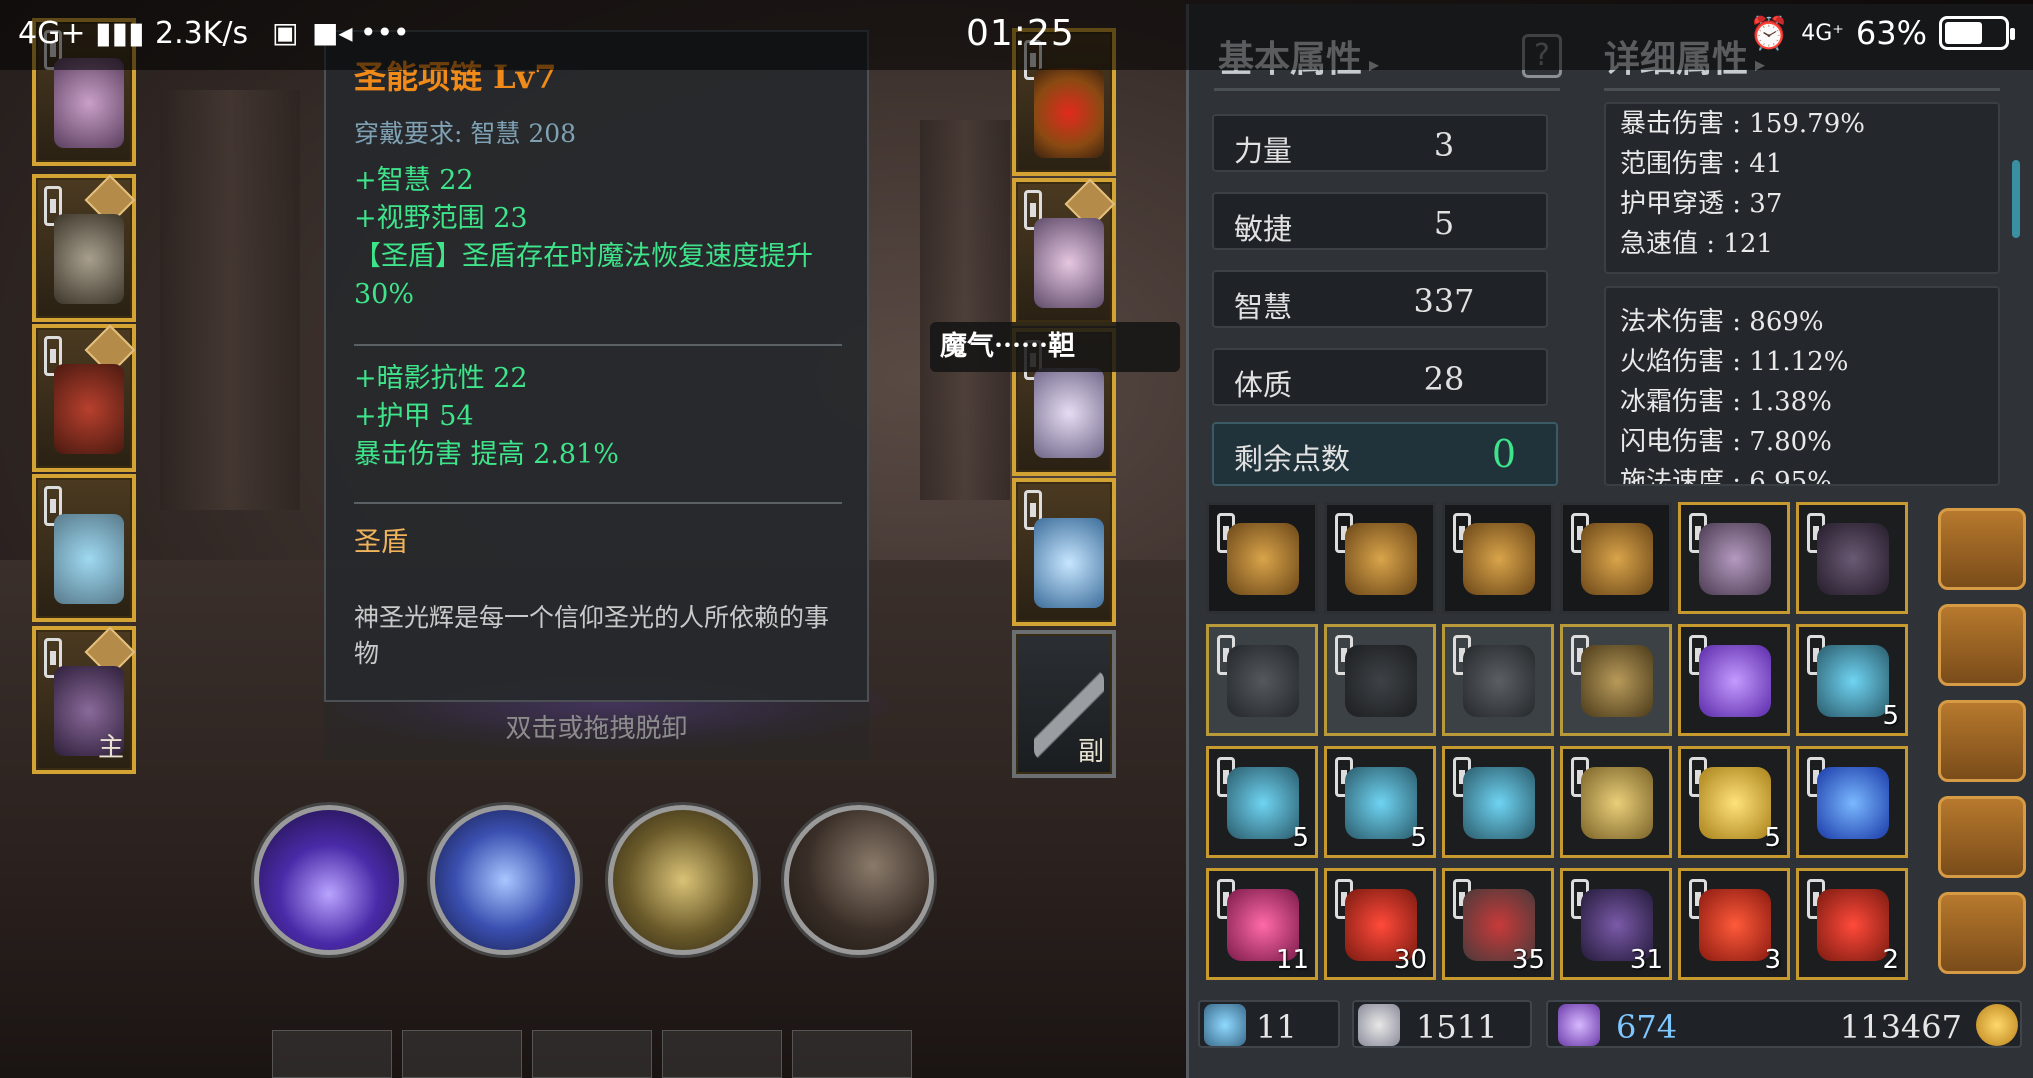  What do you see at coordinates (1701, 204) in the screenshot?
I see `detail-stat: 护甲穿透 : 37` at bounding box center [1701, 204].